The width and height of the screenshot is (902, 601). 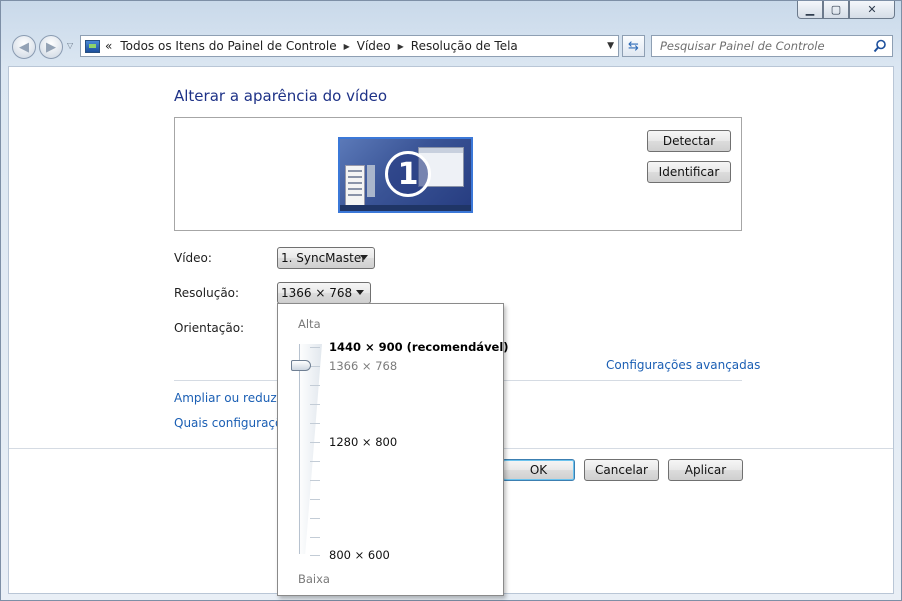 What do you see at coordinates (317, 293) in the screenshot?
I see `resolution-select-value: 1366 × 768` at bounding box center [317, 293].